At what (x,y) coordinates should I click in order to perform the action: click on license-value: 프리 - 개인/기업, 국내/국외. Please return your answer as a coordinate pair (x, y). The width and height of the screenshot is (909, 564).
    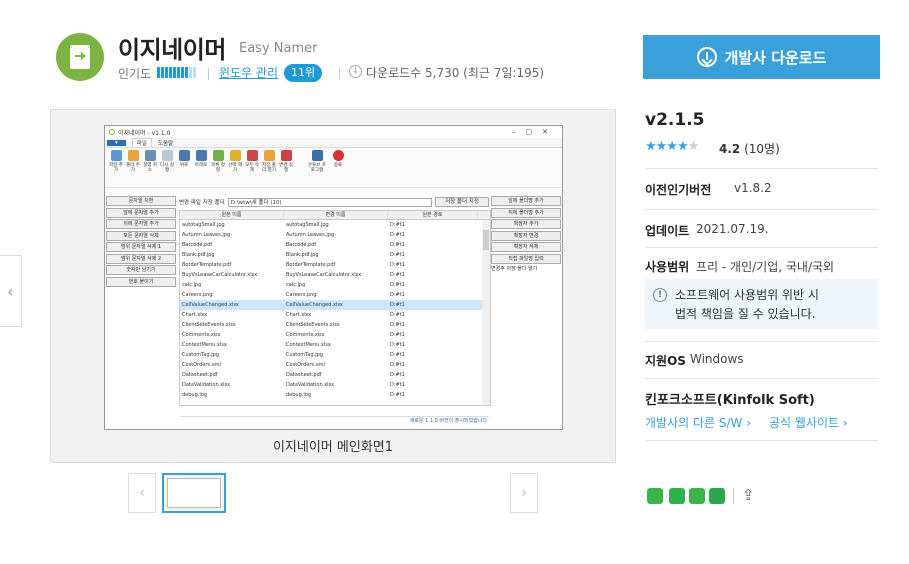
    Looking at the image, I should click on (765, 267).